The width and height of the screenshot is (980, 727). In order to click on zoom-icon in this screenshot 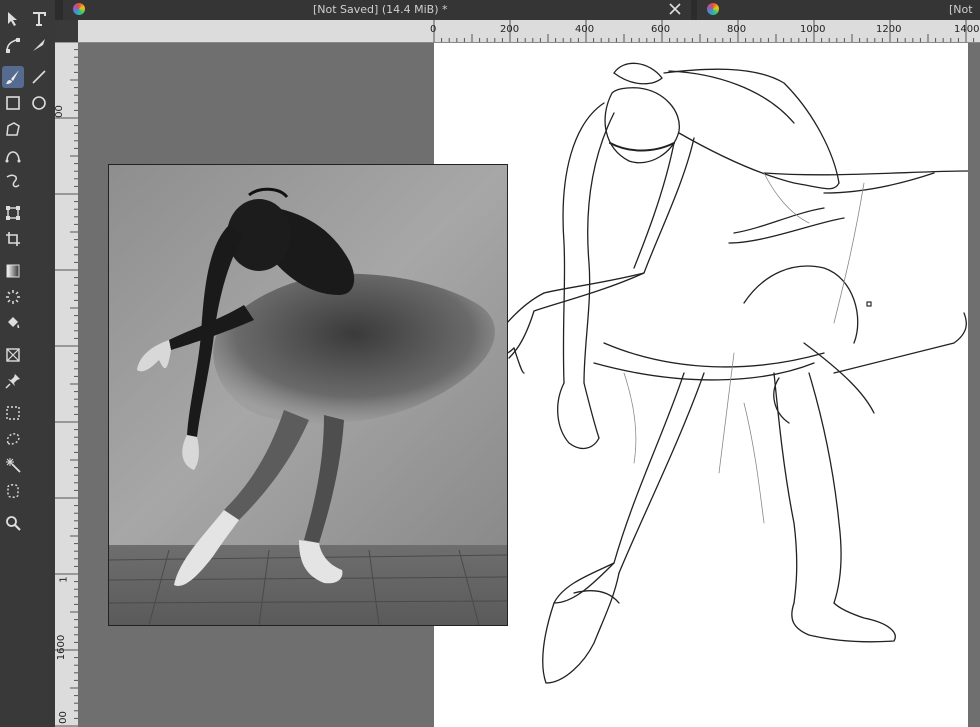, I will do `click(13, 523)`.